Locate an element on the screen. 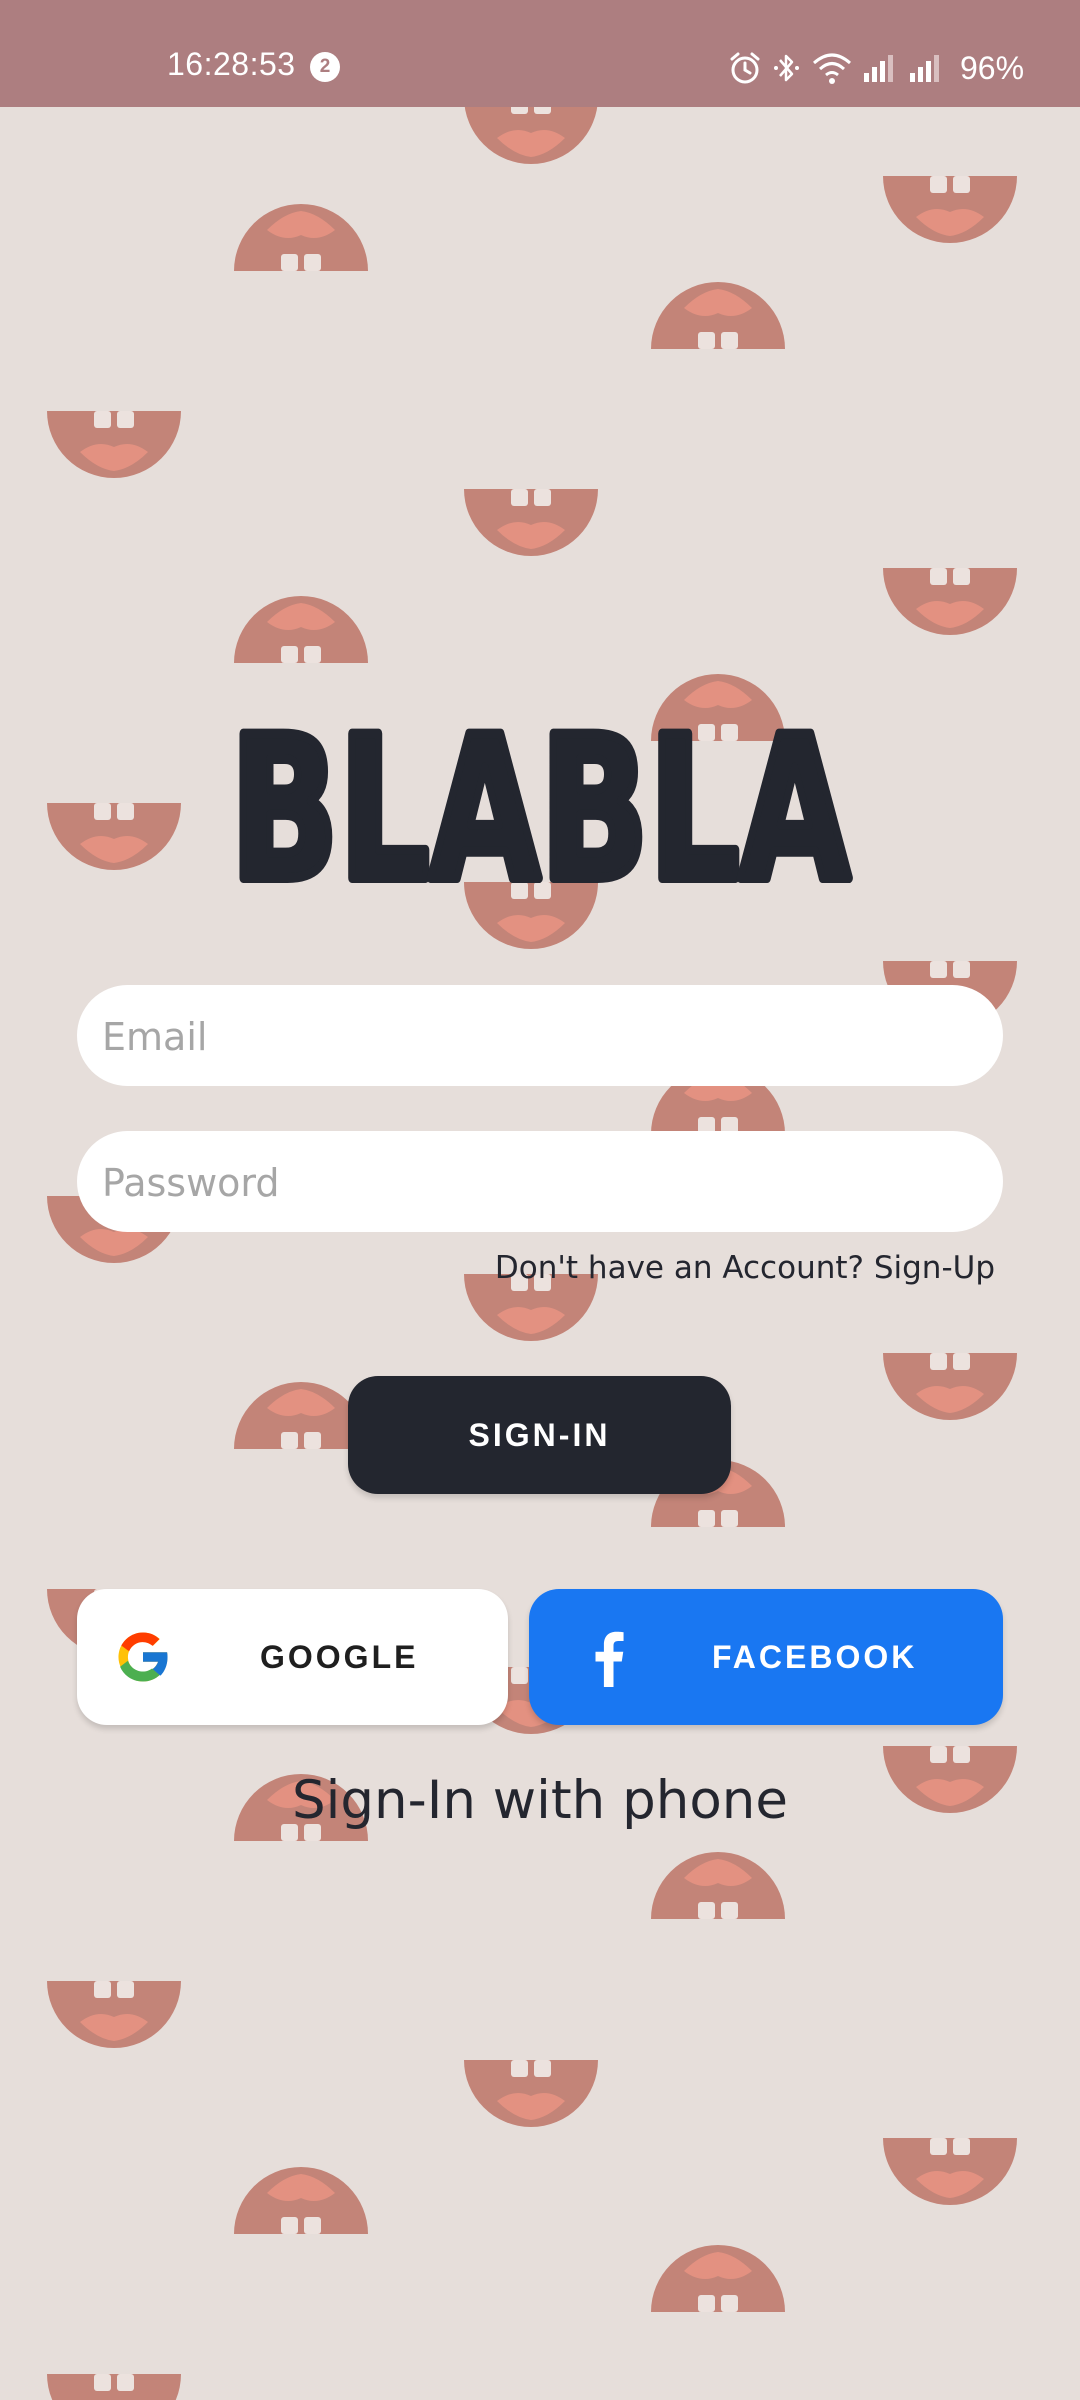 The width and height of the screenshot is (1080, 2400). email-field is located at coordinates (540, 1036).